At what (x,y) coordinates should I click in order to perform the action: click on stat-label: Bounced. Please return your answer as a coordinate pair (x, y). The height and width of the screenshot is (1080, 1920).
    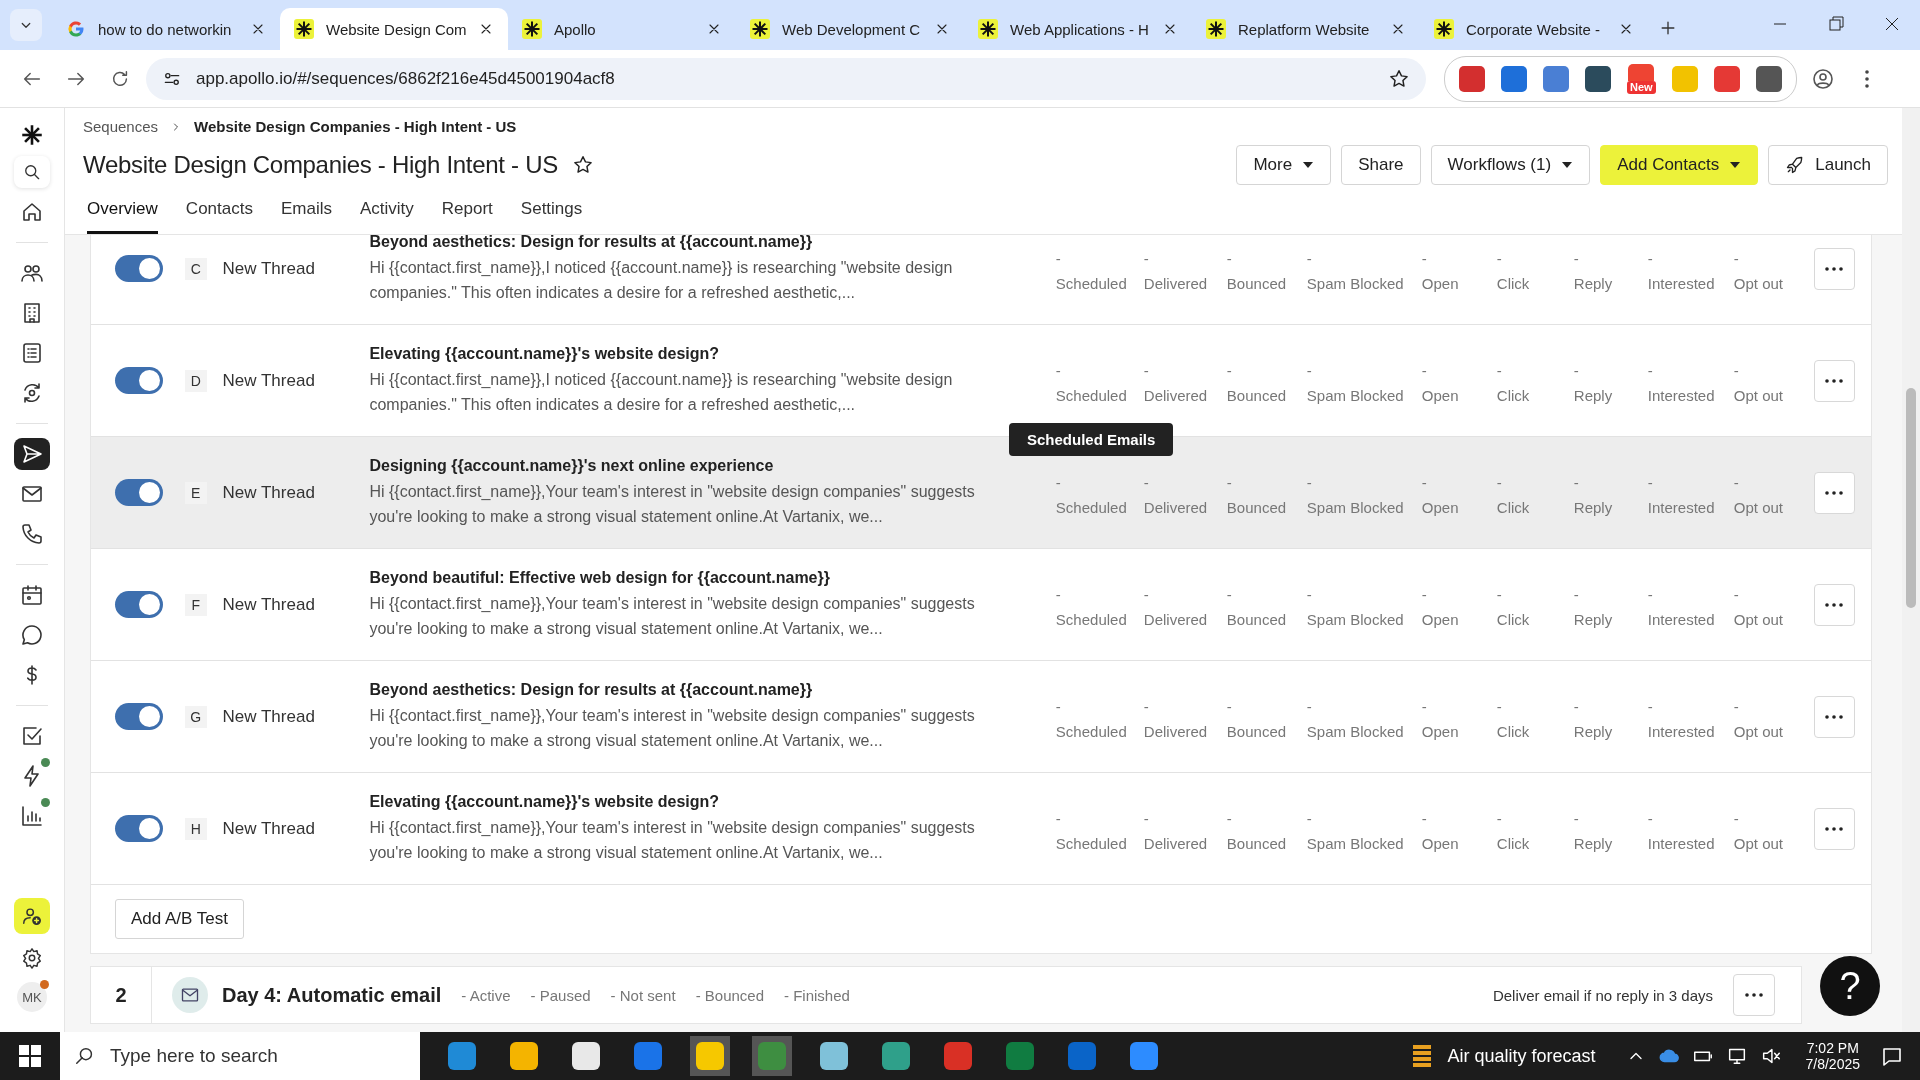
    Looking at the image, I should click on (1257, 731).